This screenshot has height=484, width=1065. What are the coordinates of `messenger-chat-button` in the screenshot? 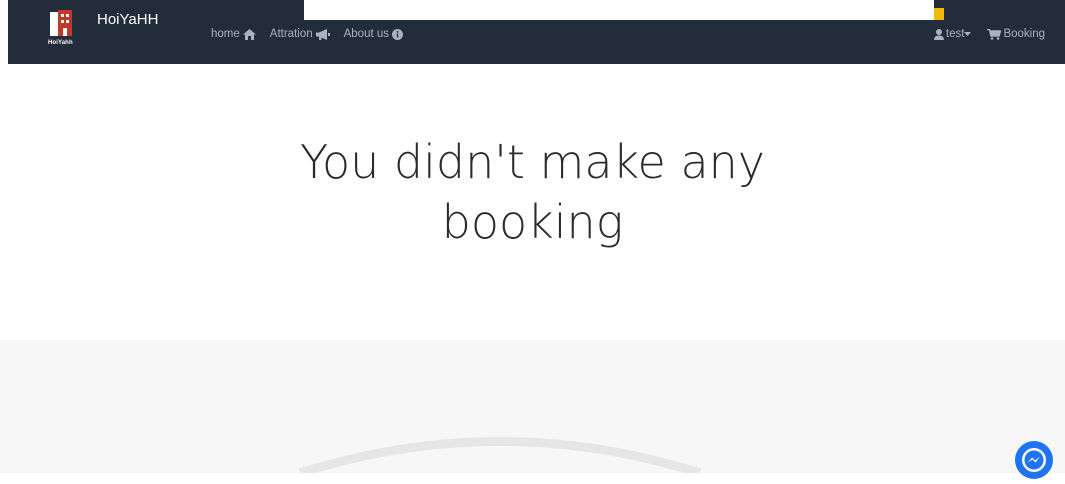 It's located at (1034, 460).